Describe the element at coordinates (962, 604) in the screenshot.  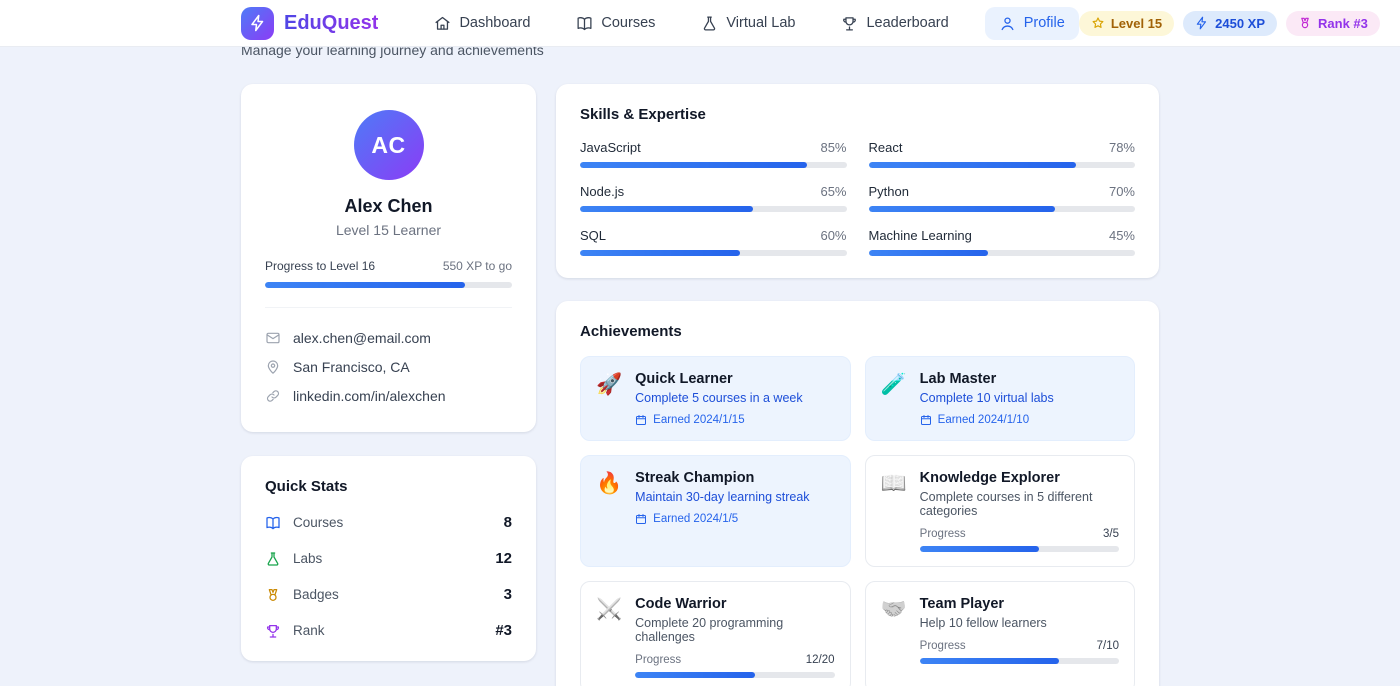
I see `achievement-name: Team Player` at that location.